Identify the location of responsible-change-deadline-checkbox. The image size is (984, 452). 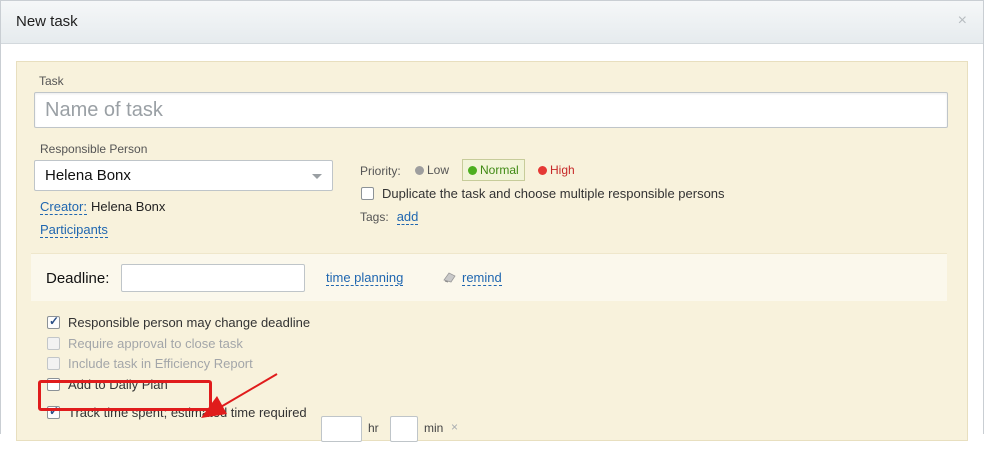
(53, 321).